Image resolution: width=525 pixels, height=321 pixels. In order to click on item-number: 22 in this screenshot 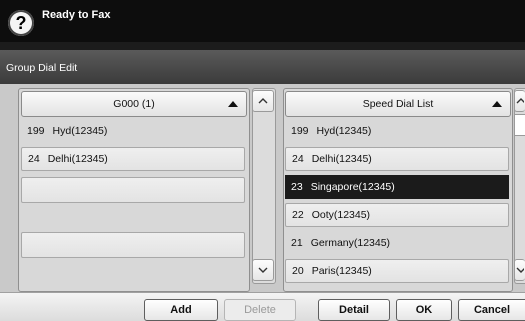, I will do `click(298, 215)`.